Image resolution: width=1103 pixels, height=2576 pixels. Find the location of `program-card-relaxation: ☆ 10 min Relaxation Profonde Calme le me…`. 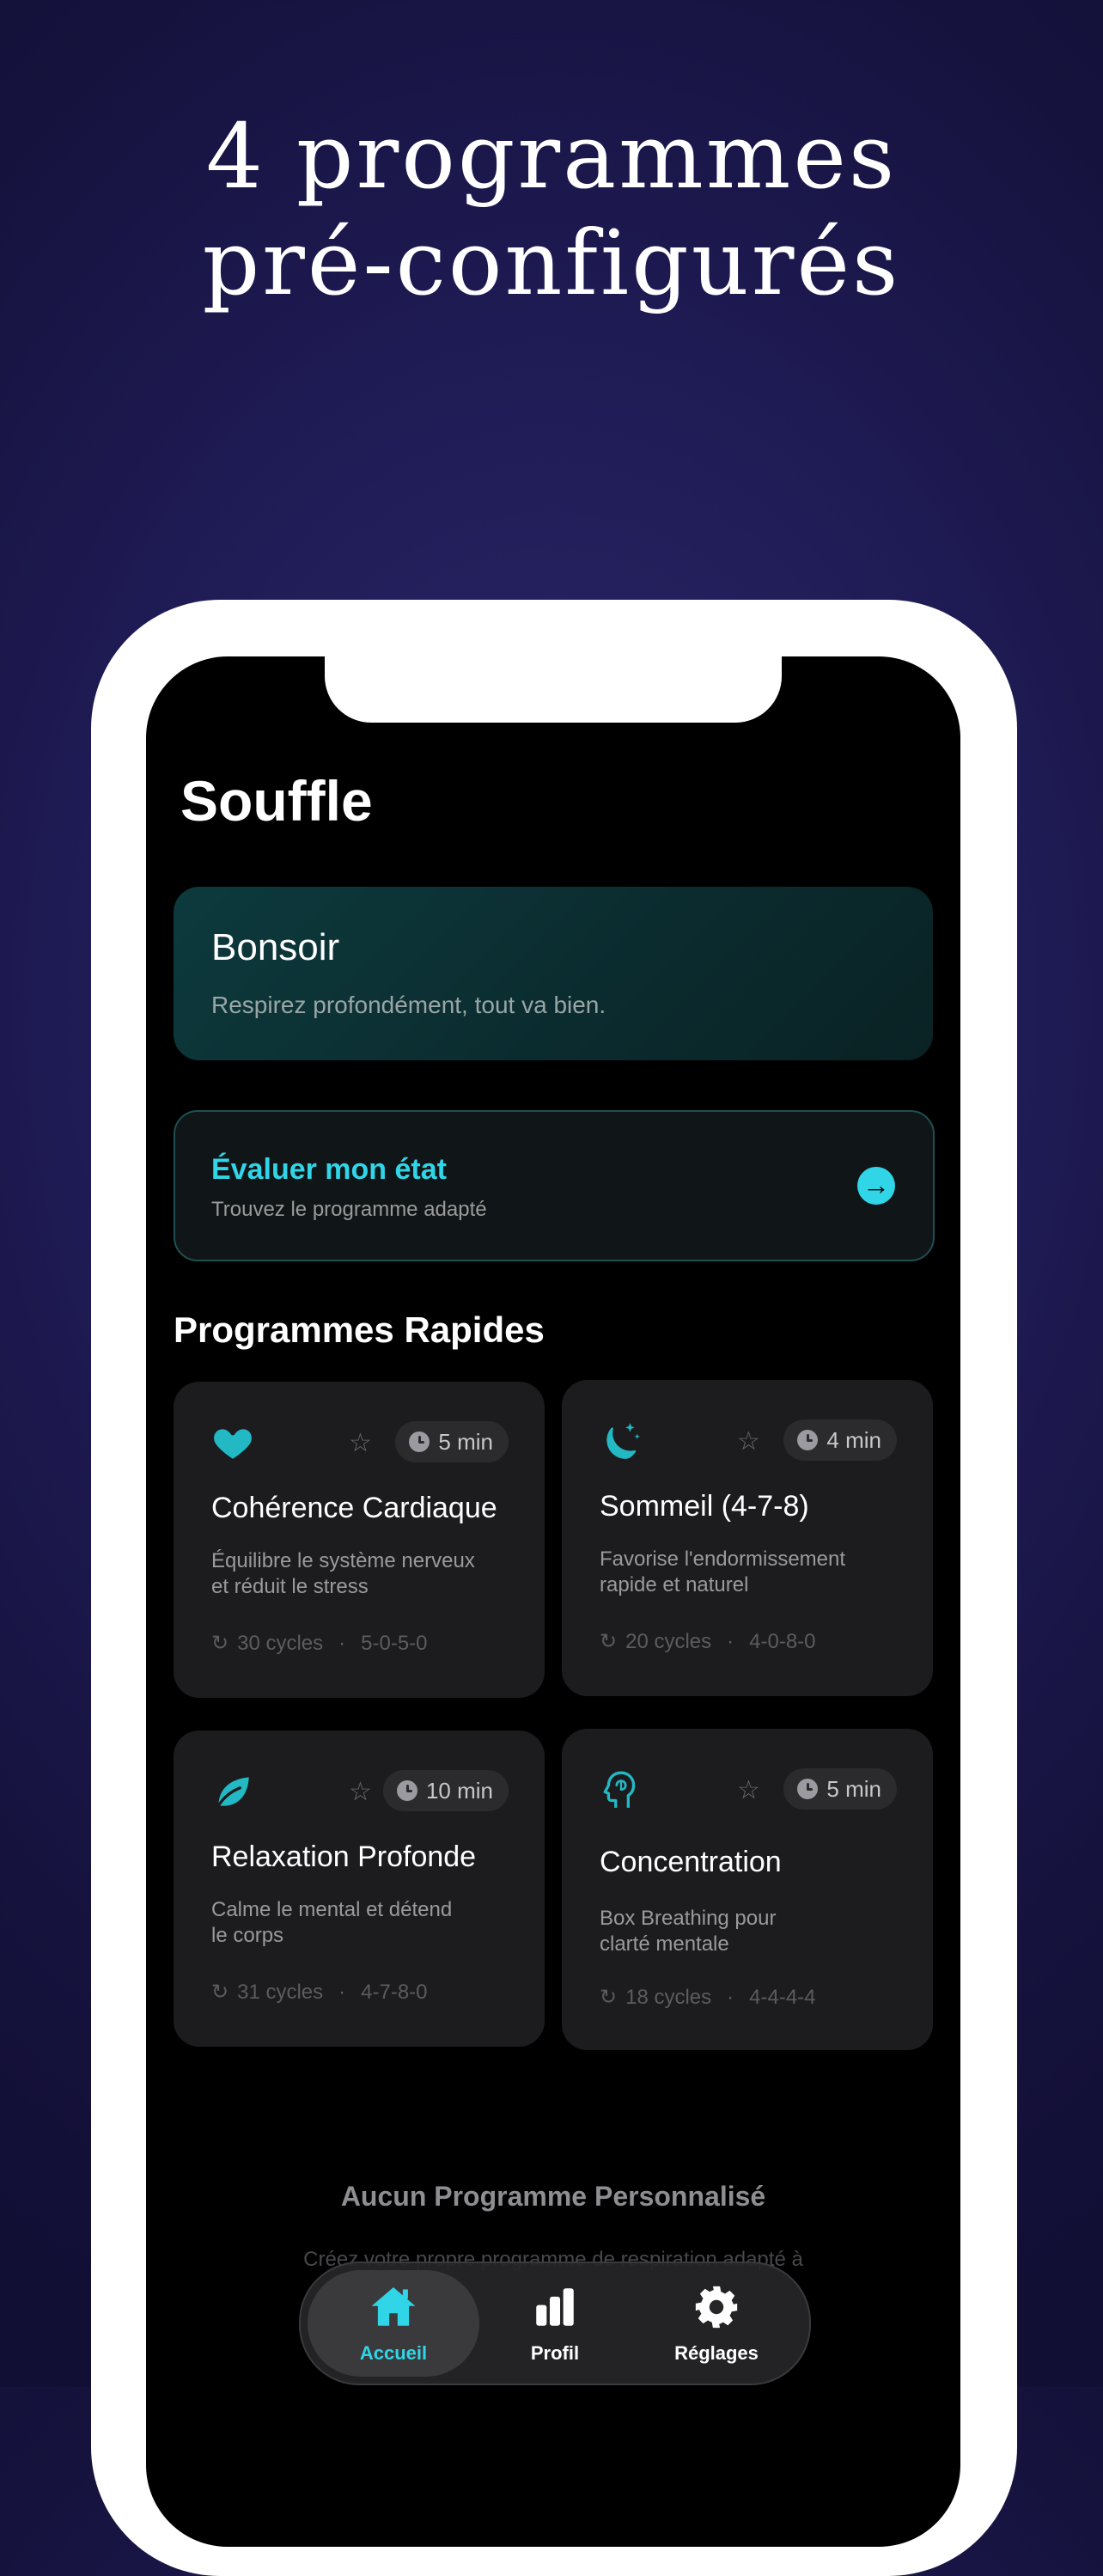

program-card-relaxation: ☆ 10 min Relaxation Profonde Calme le me… is located at coordinates (359, 1889).